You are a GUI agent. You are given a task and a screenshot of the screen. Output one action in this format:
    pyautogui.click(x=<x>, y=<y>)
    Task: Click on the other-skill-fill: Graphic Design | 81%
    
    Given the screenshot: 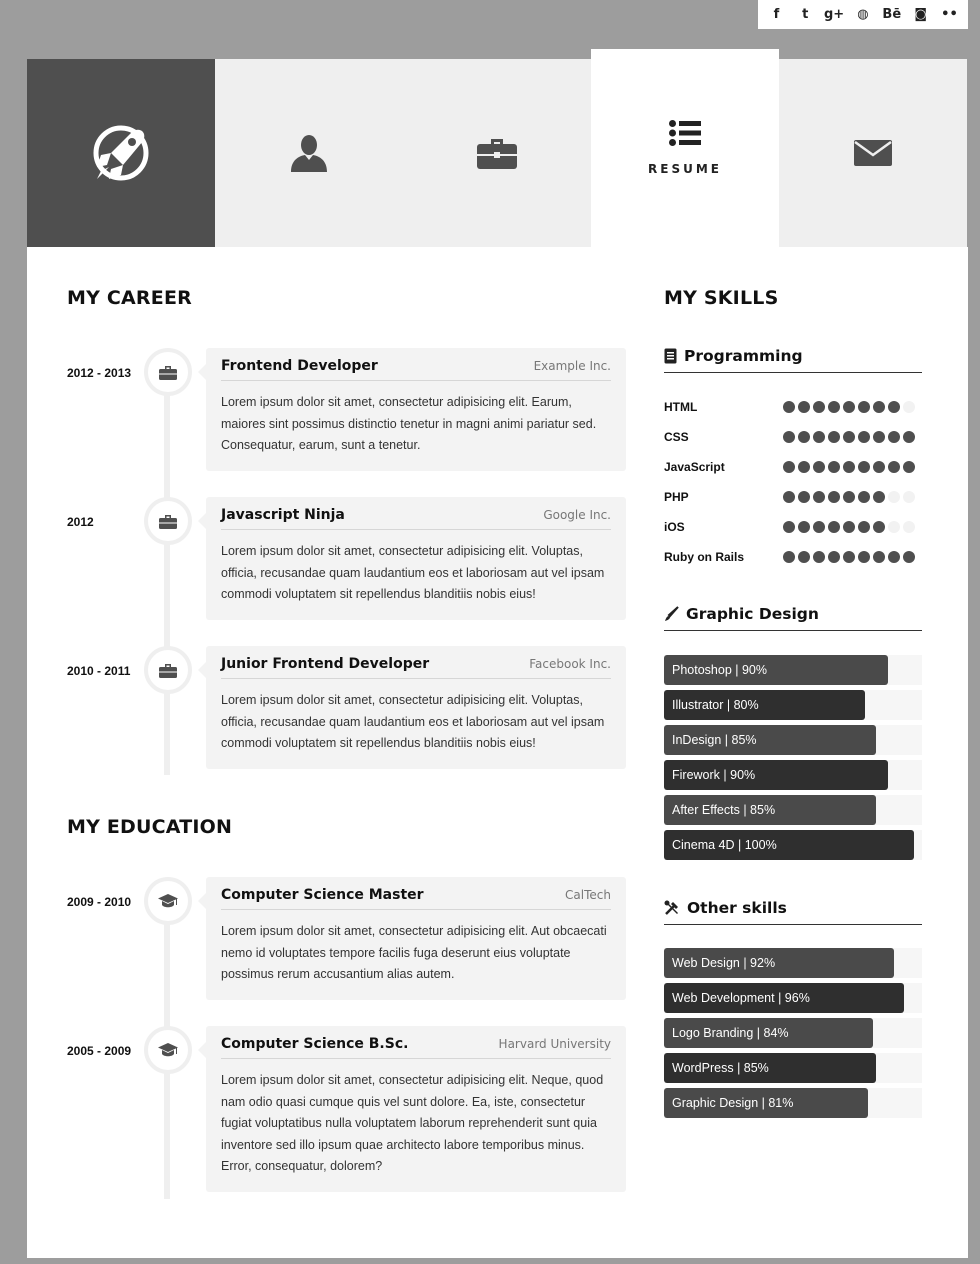 What is the action you would take?
    pyautogui.click(x=766, y=1103)
    